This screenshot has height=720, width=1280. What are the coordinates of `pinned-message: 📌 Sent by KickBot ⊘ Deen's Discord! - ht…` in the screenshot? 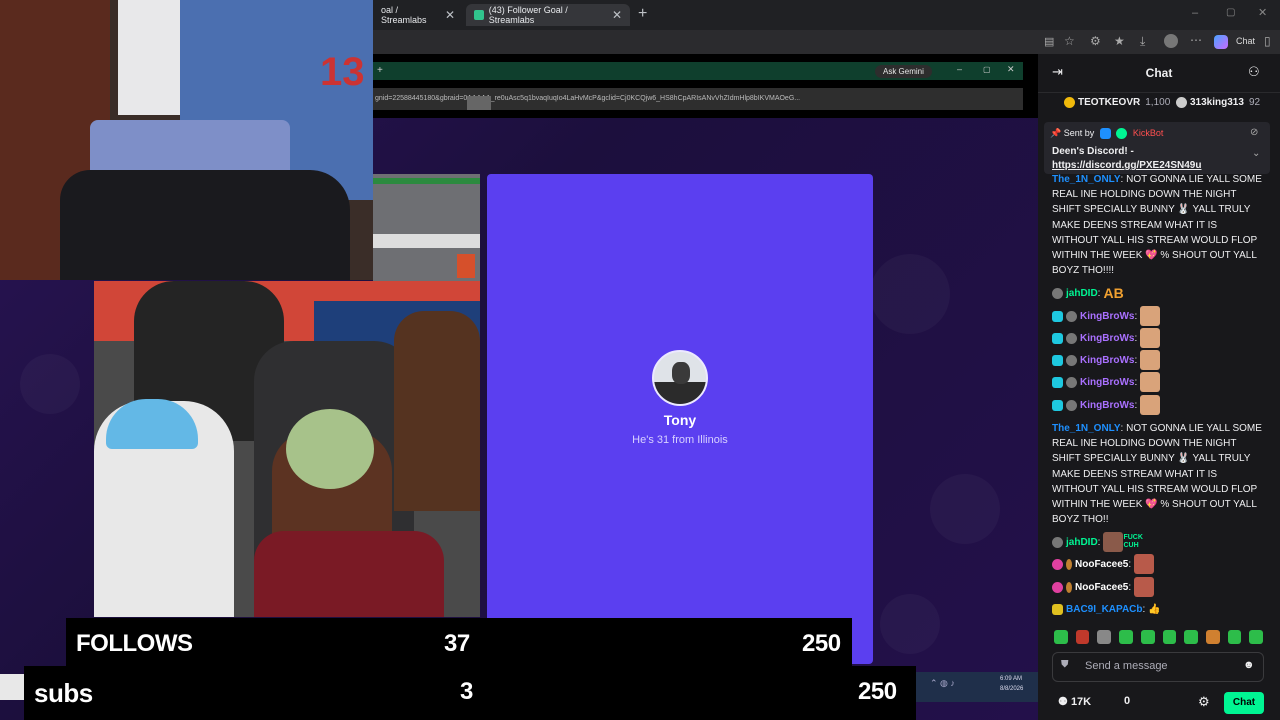 It's located at (1157, 148).